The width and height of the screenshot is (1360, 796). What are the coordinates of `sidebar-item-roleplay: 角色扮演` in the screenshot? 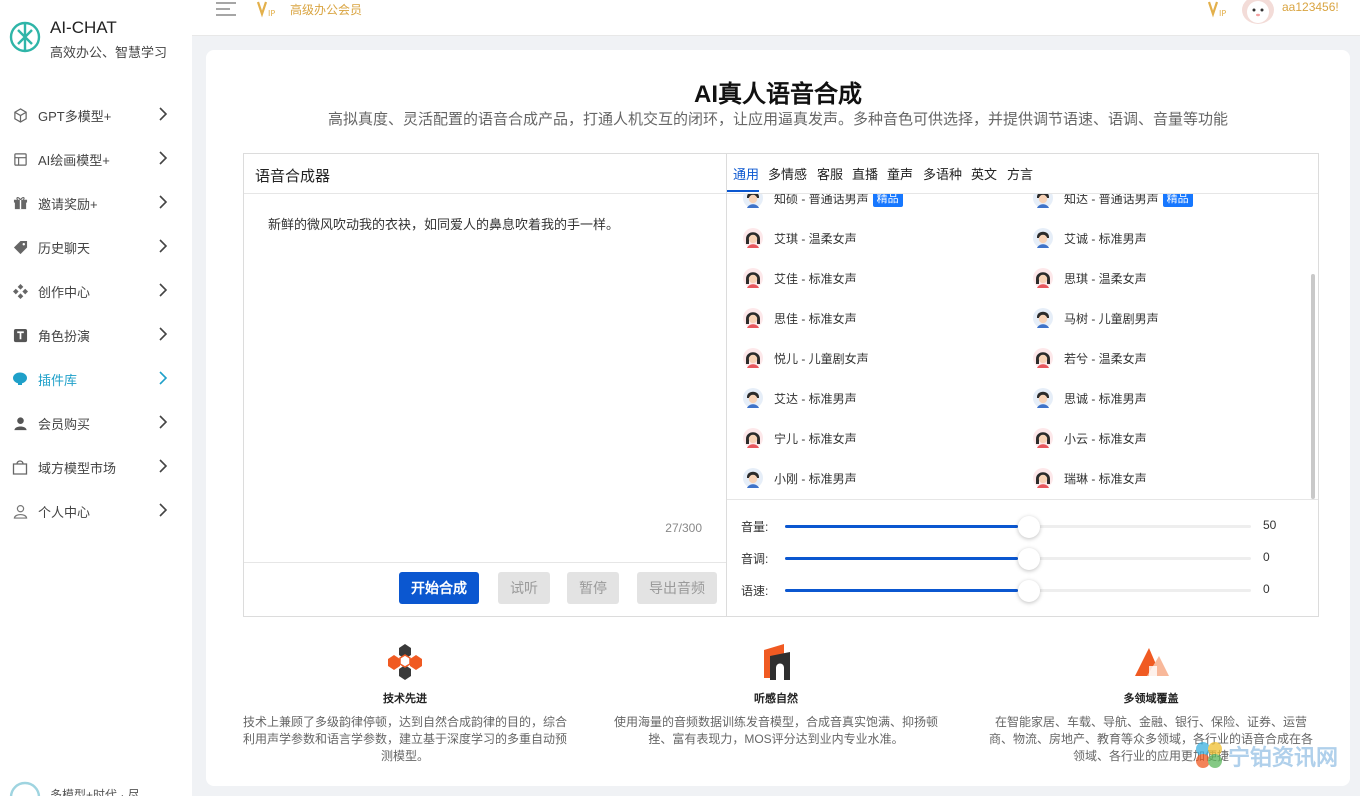 It's located at (96, 335).